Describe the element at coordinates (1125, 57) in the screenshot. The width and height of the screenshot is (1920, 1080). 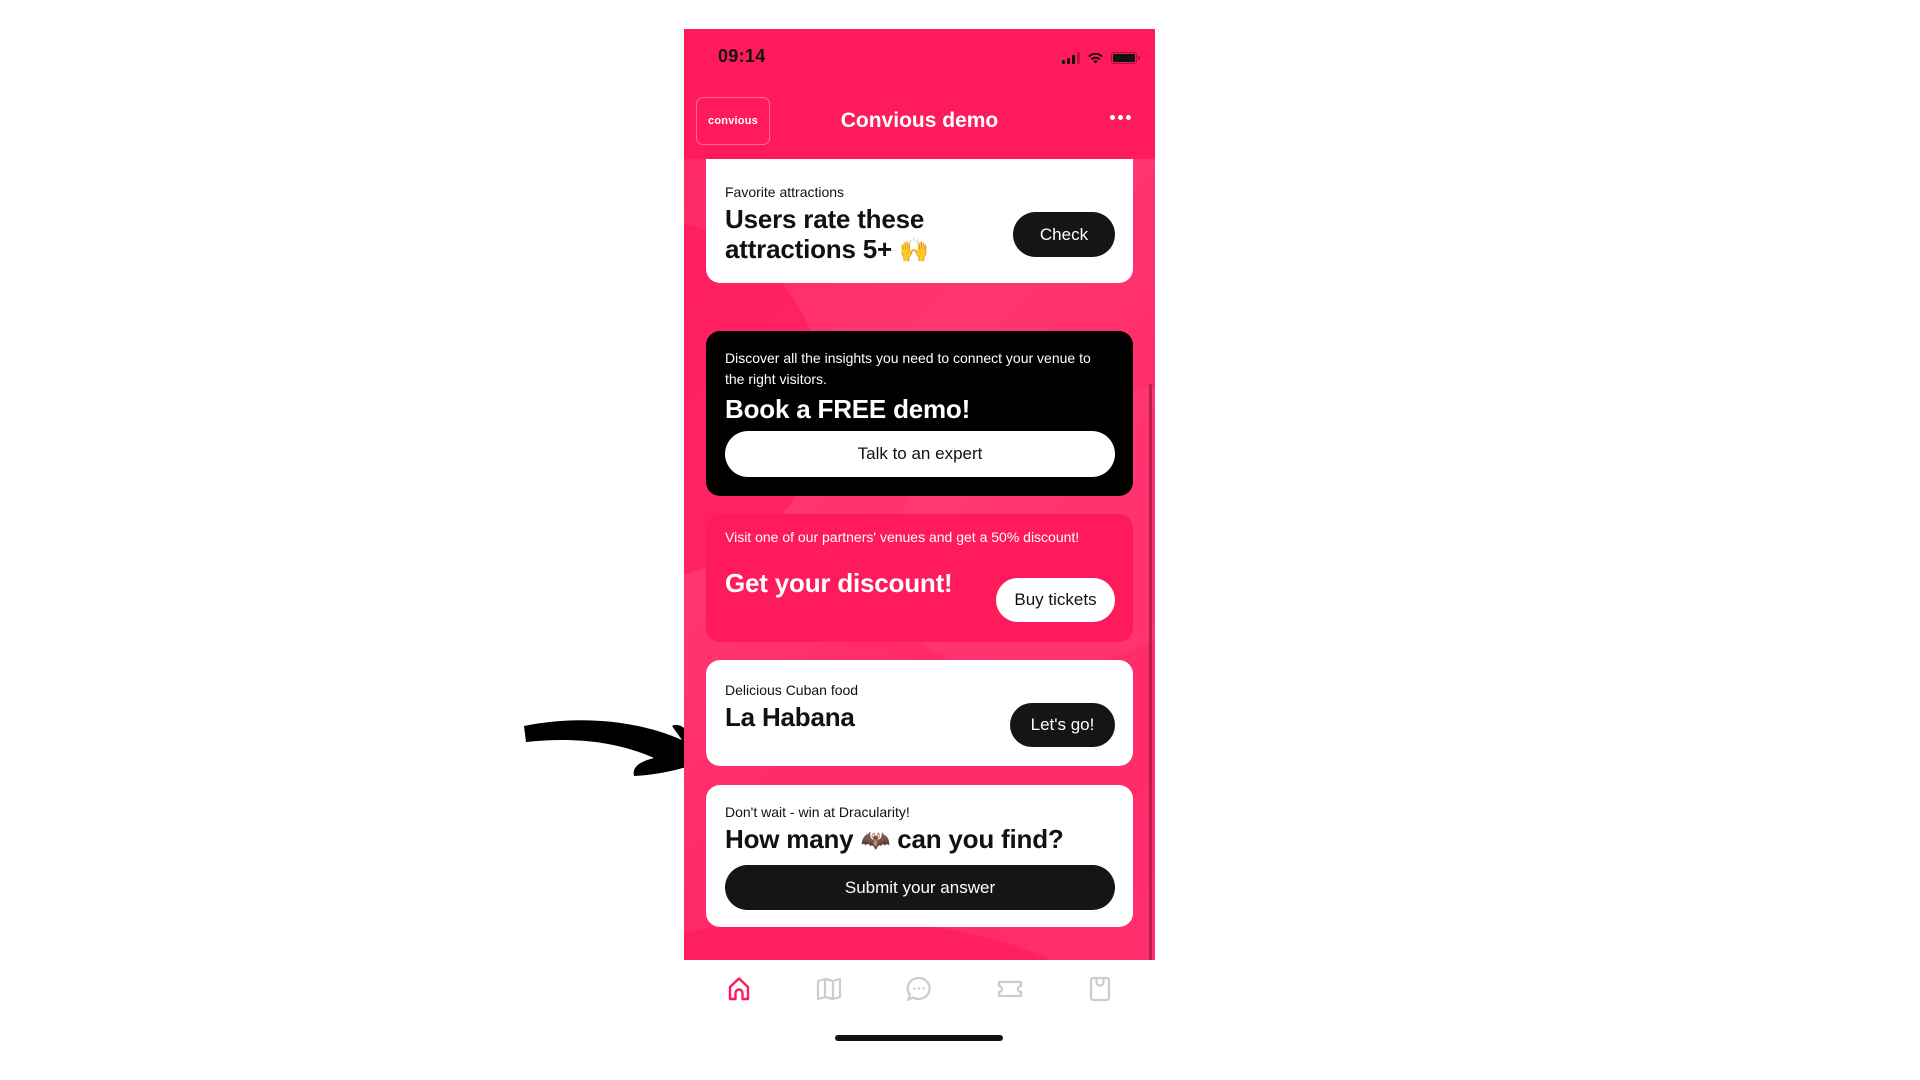
I see `battery-icon` at that location.